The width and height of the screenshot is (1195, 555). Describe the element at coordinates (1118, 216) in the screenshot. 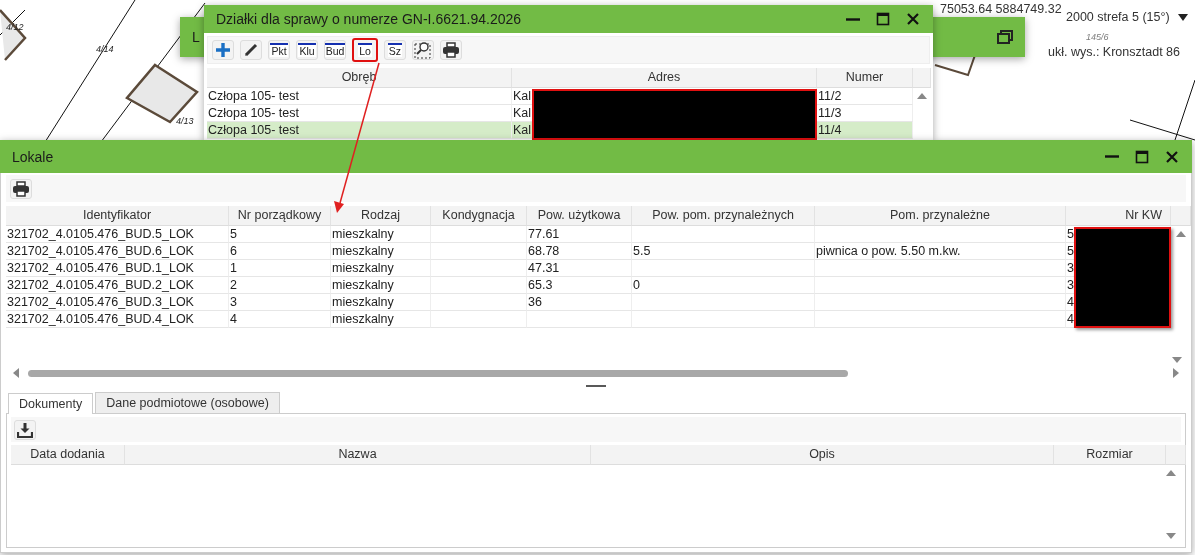

I see `column-header: Nr KW` at that location.